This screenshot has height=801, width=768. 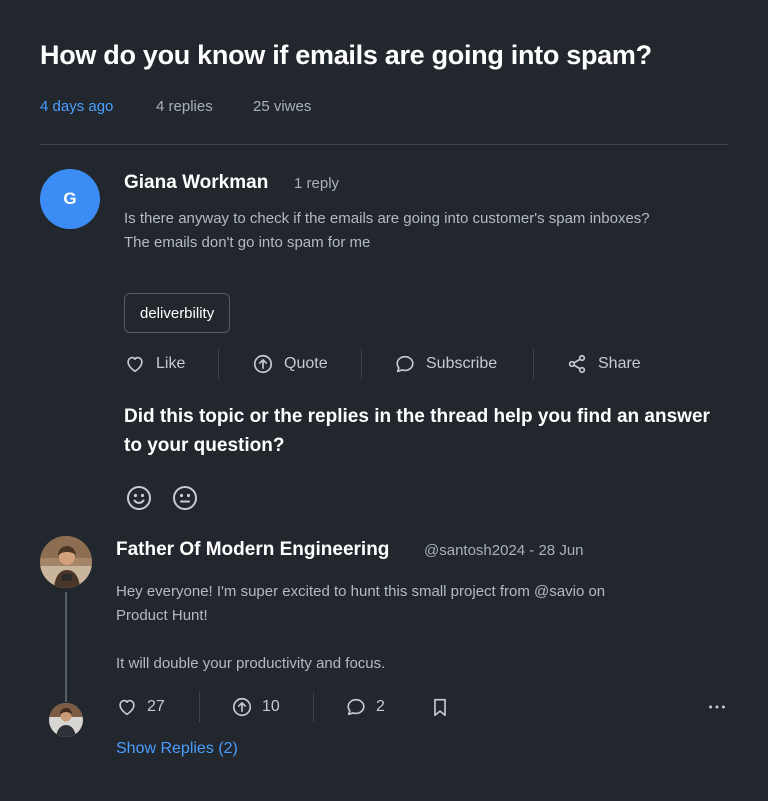 What do you see at coordinates (177, 749) in the screenshot?
I see `show-replies-link: Show Replies (2)` at bounding box center [177, 749].